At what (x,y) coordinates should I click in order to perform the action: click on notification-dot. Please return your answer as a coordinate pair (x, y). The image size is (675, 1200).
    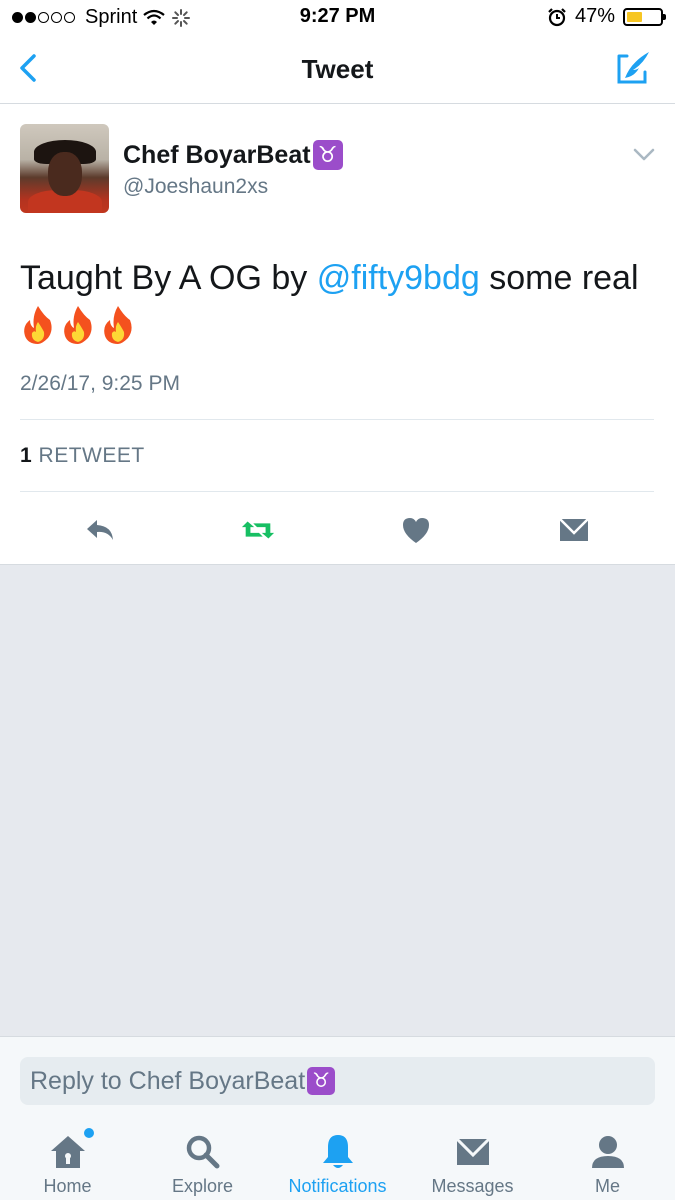
    Looking at the image, I should click on (88, 1133).